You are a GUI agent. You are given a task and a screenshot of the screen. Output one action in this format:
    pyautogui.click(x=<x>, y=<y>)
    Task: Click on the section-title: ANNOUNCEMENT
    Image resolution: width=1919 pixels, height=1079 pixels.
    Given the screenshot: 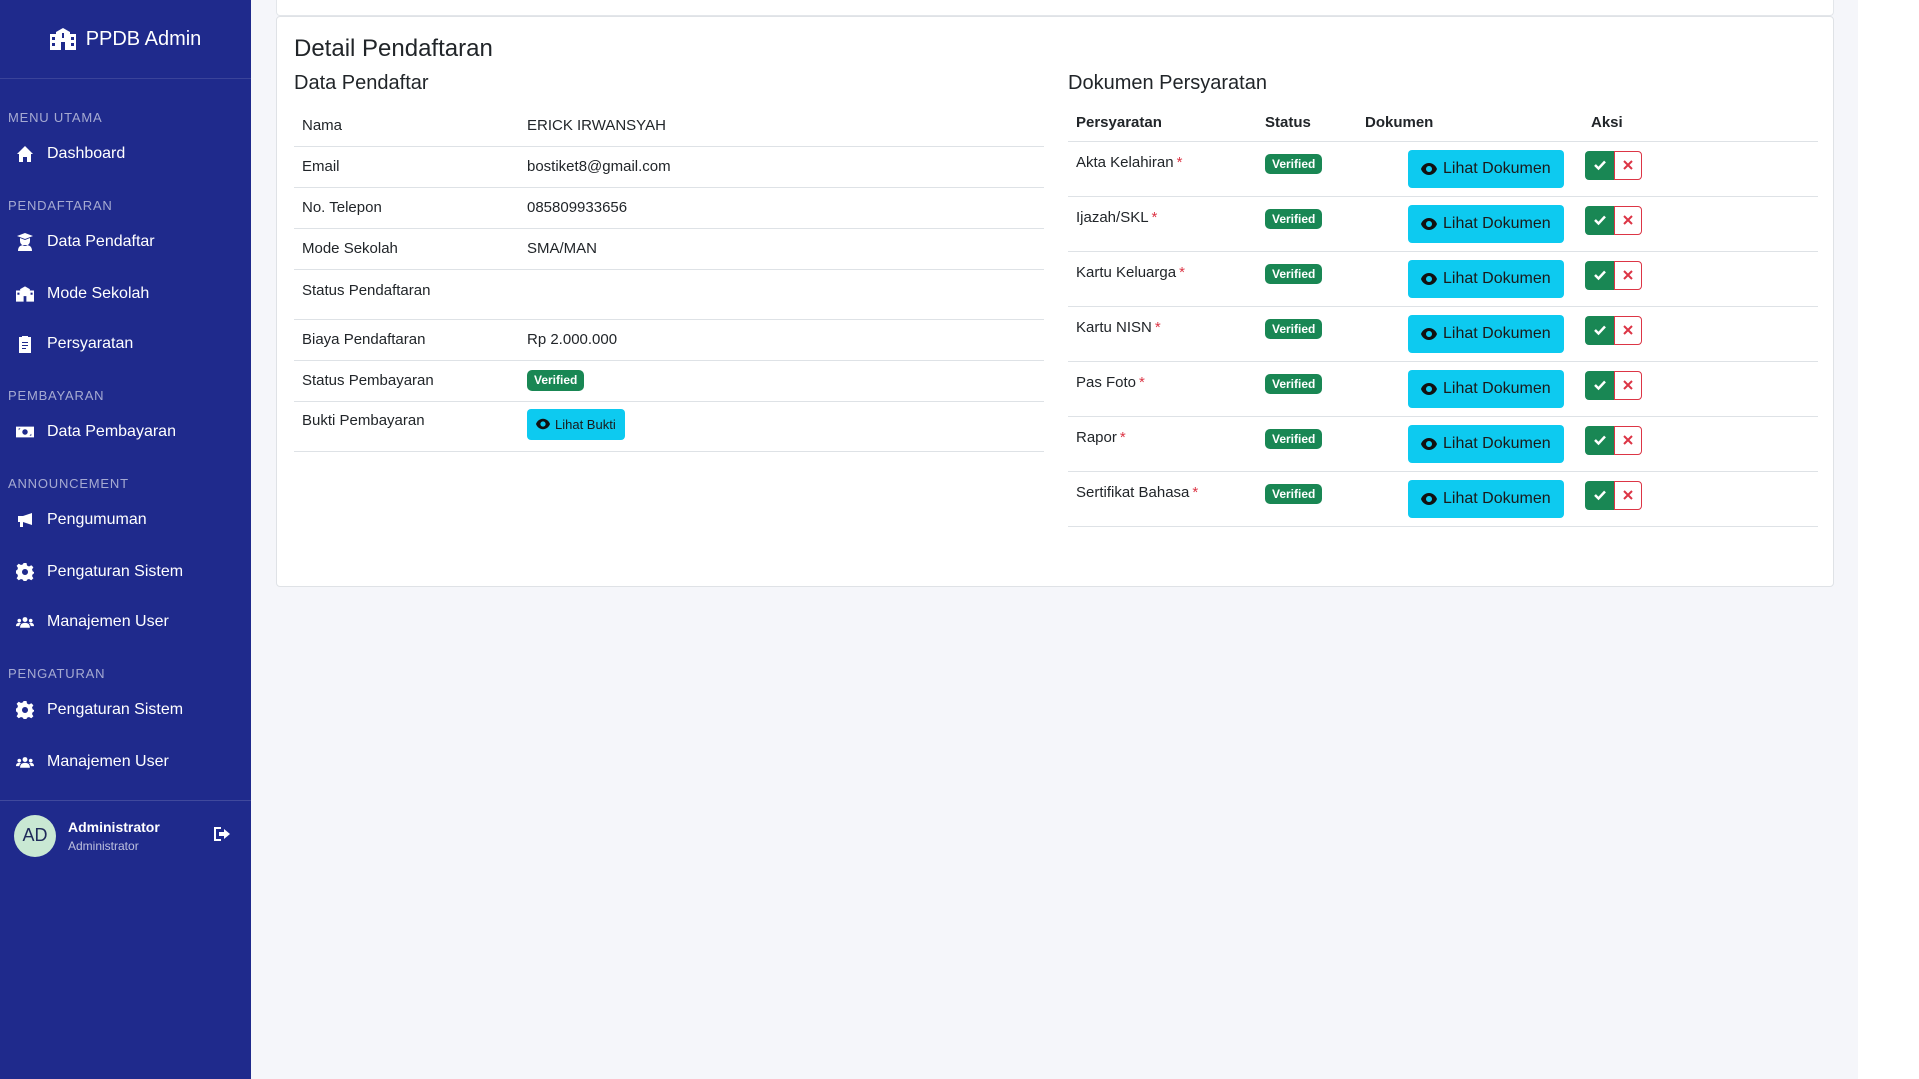 What is the action you would take?
    pyautogui.click(x=68, y=483)
    